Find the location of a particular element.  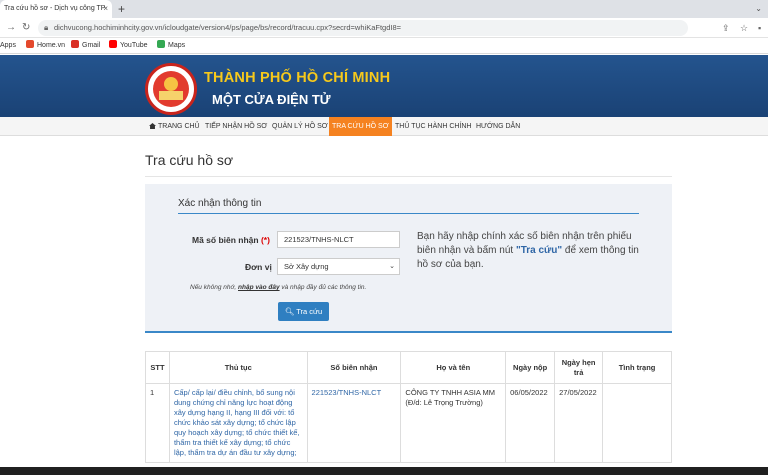

enter-here-link: nhập vào đây is located at coordinates (259, 287).